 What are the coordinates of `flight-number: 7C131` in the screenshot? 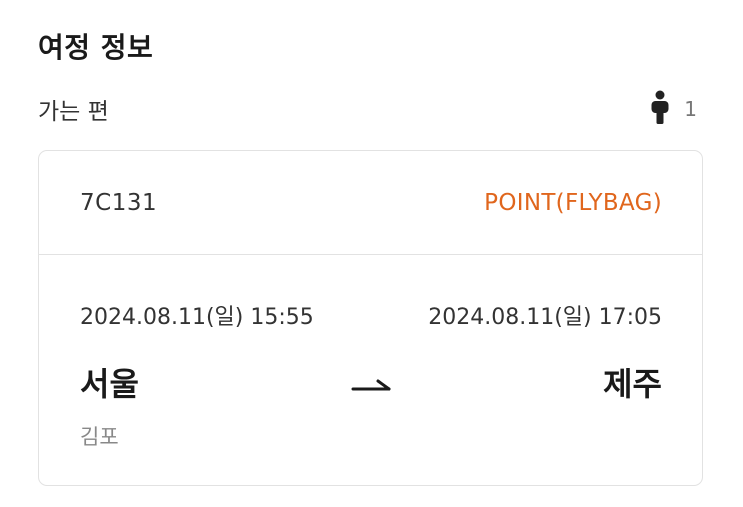 It's located at (119, 202).